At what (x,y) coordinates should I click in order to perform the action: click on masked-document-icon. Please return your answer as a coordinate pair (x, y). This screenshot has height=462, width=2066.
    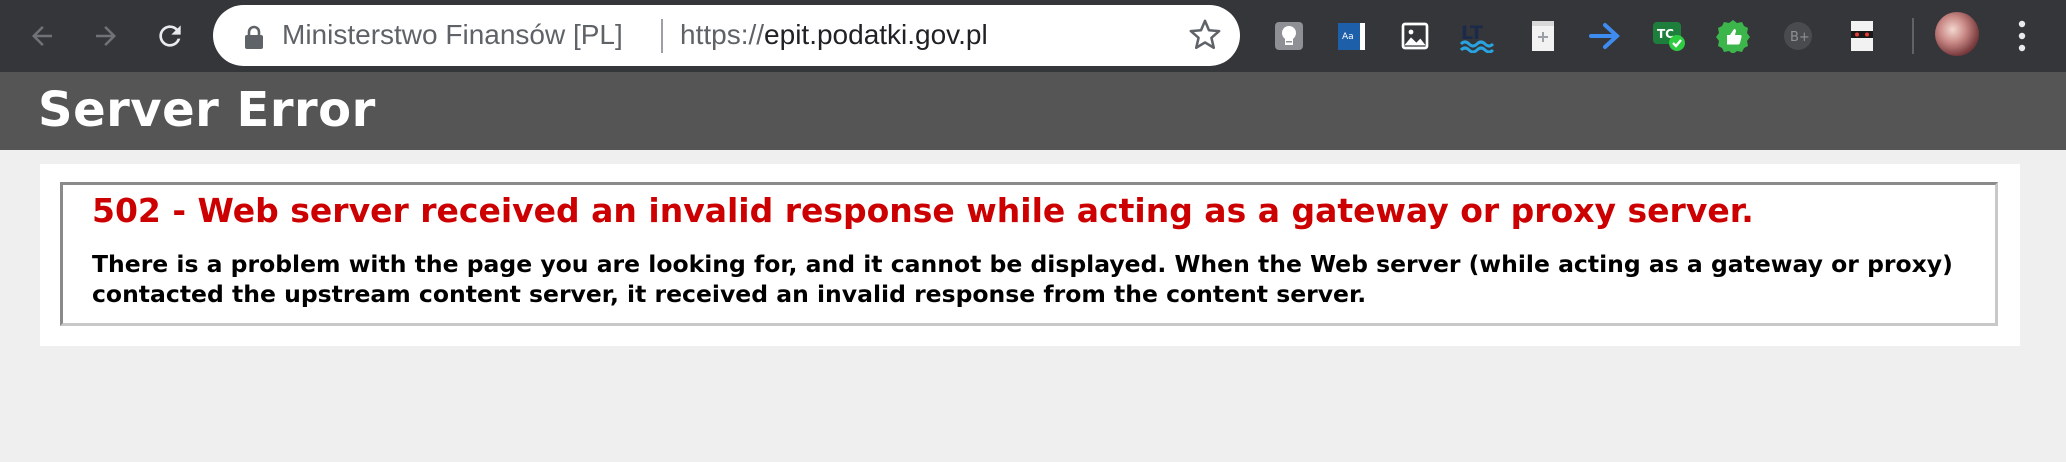
    Looking at the image, I should click on (1862, 36).